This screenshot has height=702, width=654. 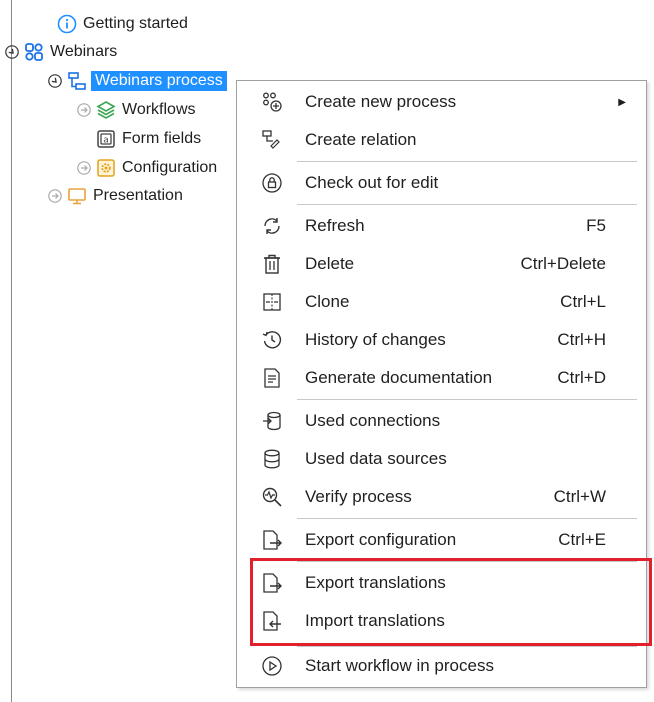 What do you see at coordinates (272, 459) in the screenshot?
I see `database-icon` at bounding box center [272, 459].